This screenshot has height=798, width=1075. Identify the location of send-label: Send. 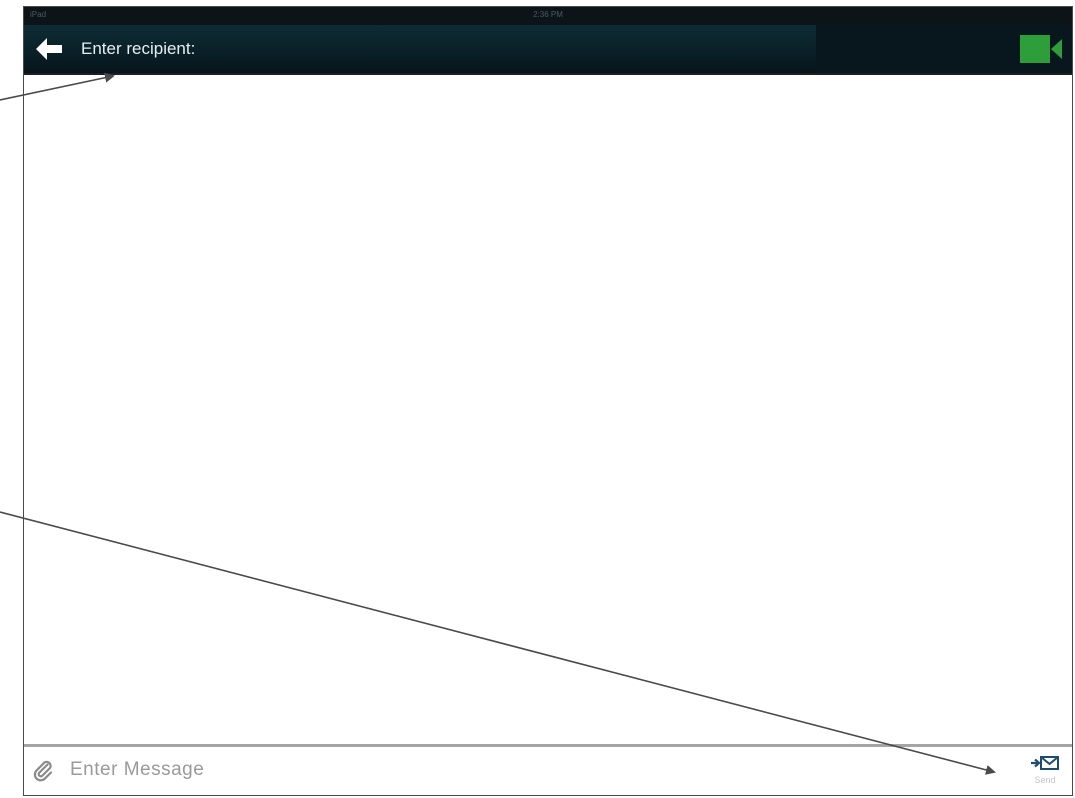
(1045, 780).